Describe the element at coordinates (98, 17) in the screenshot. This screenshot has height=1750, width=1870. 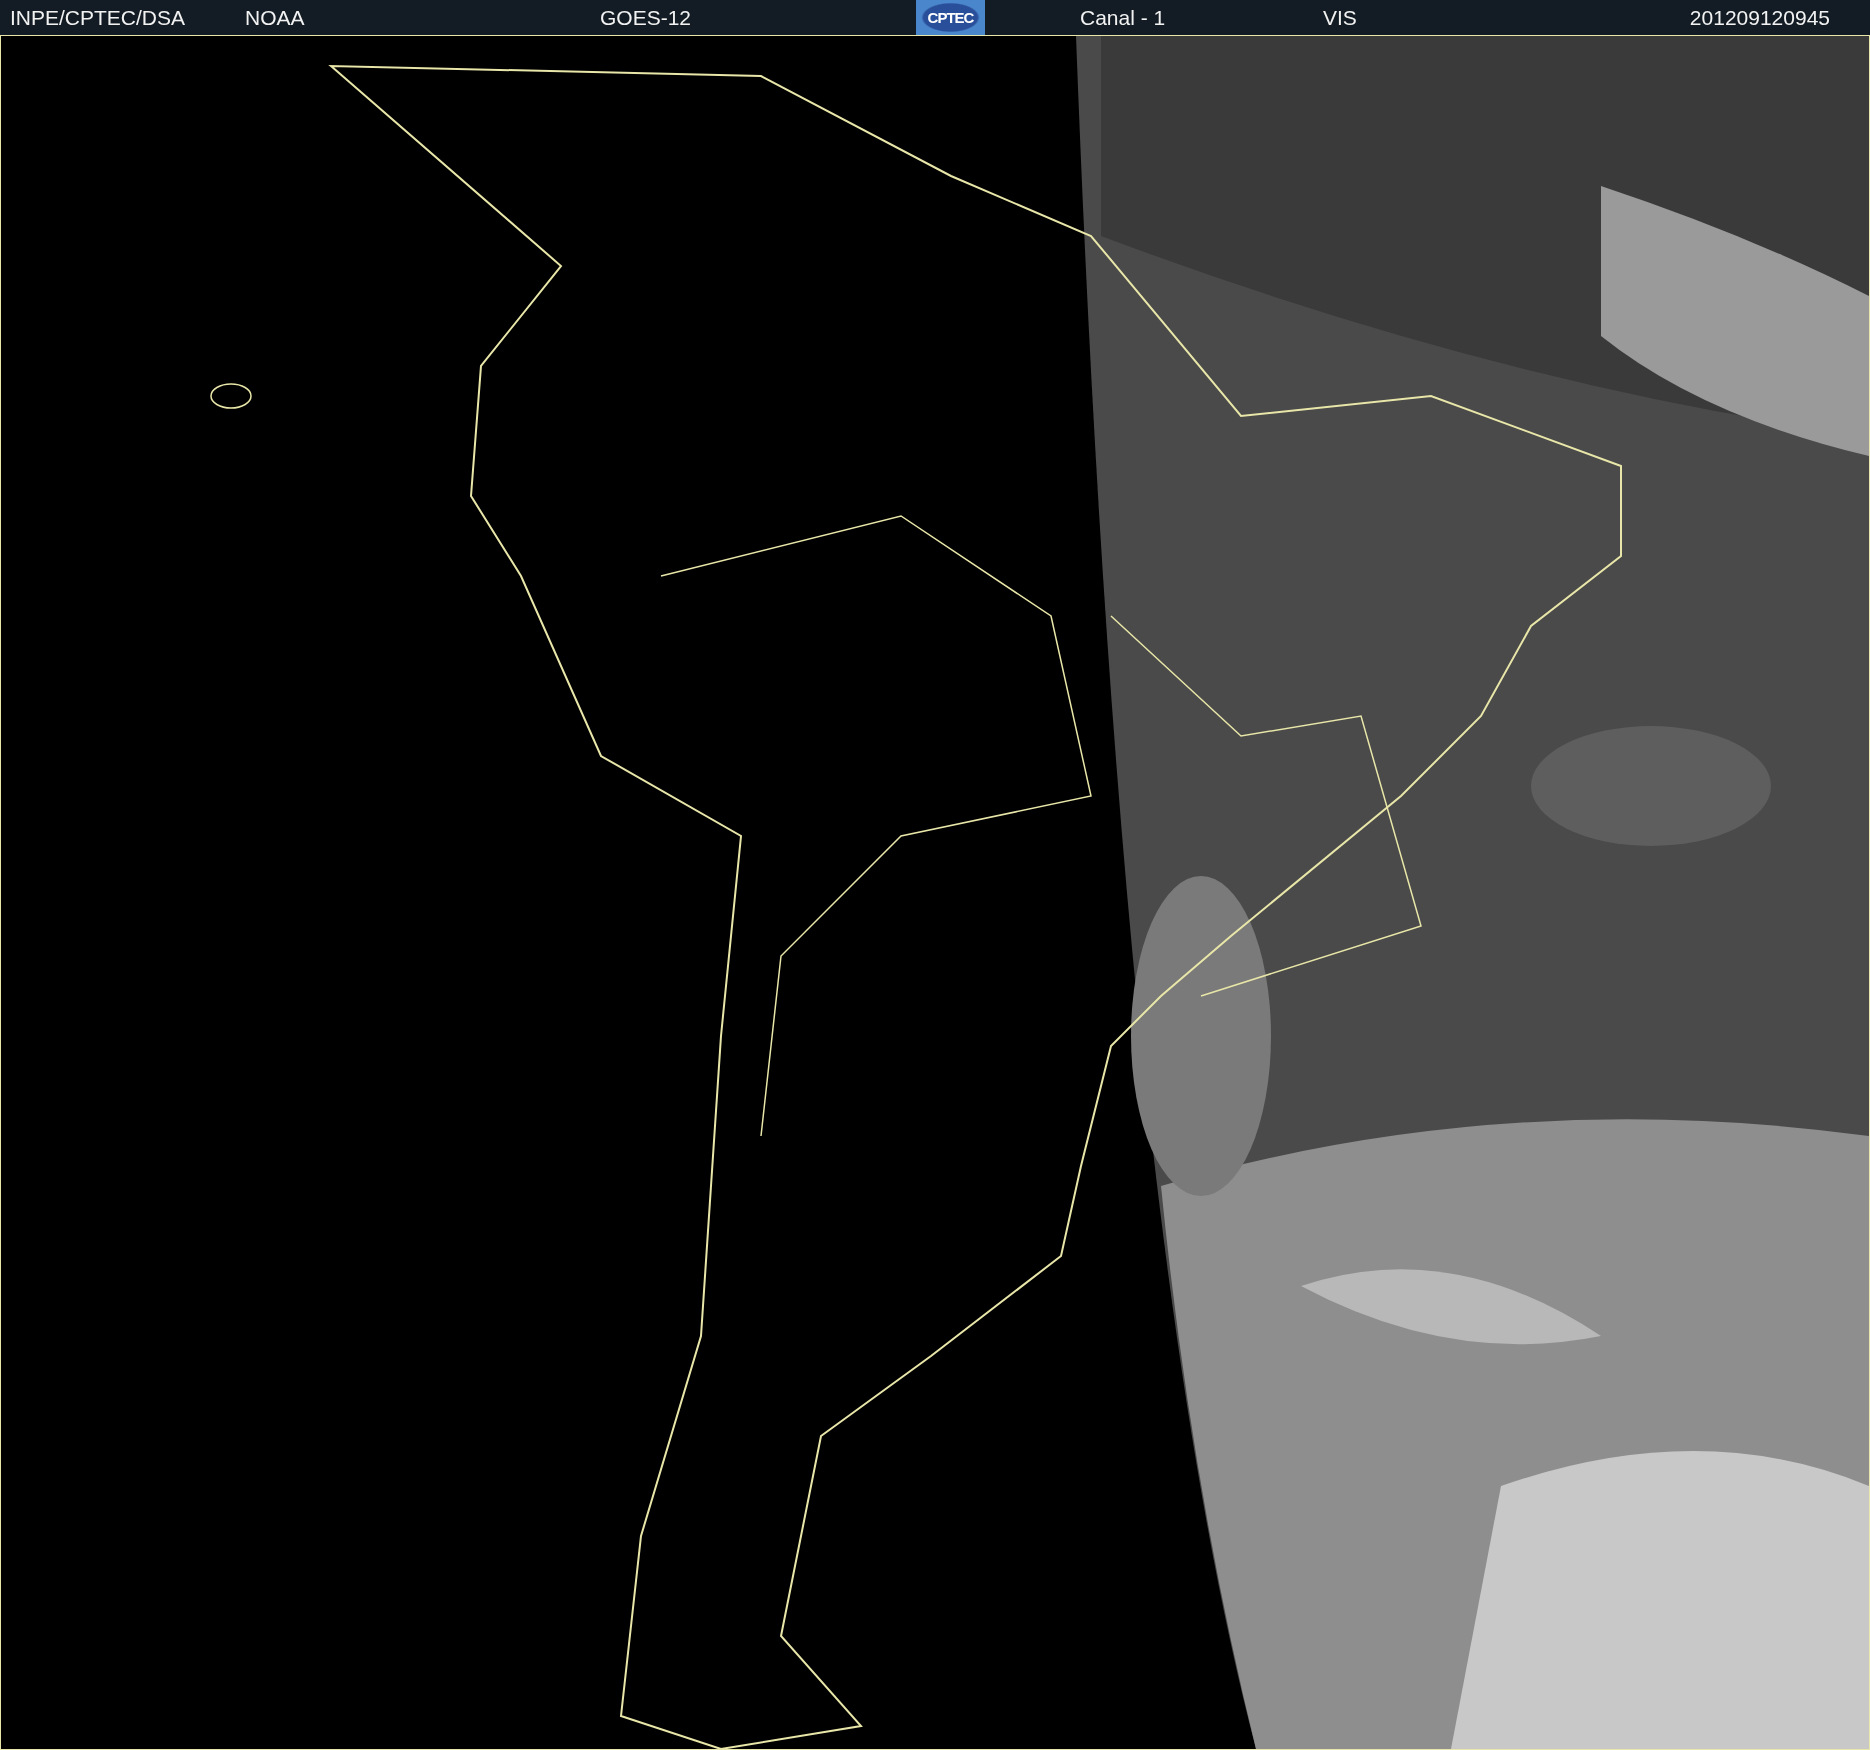
I see `source-label: INPE/CPTEC/DSA` at that location.